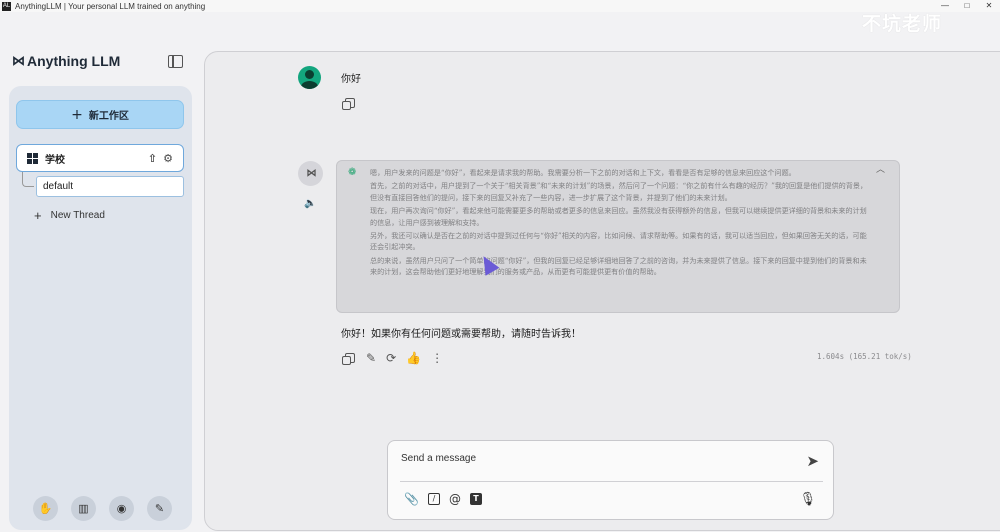  What do you see at coordinates (461, 334) in the screenshot?
I see `assistant-answer: 你好！如果你有任何问题或需要帮助，请随时告诉我！` at bounding box center [461, 334].